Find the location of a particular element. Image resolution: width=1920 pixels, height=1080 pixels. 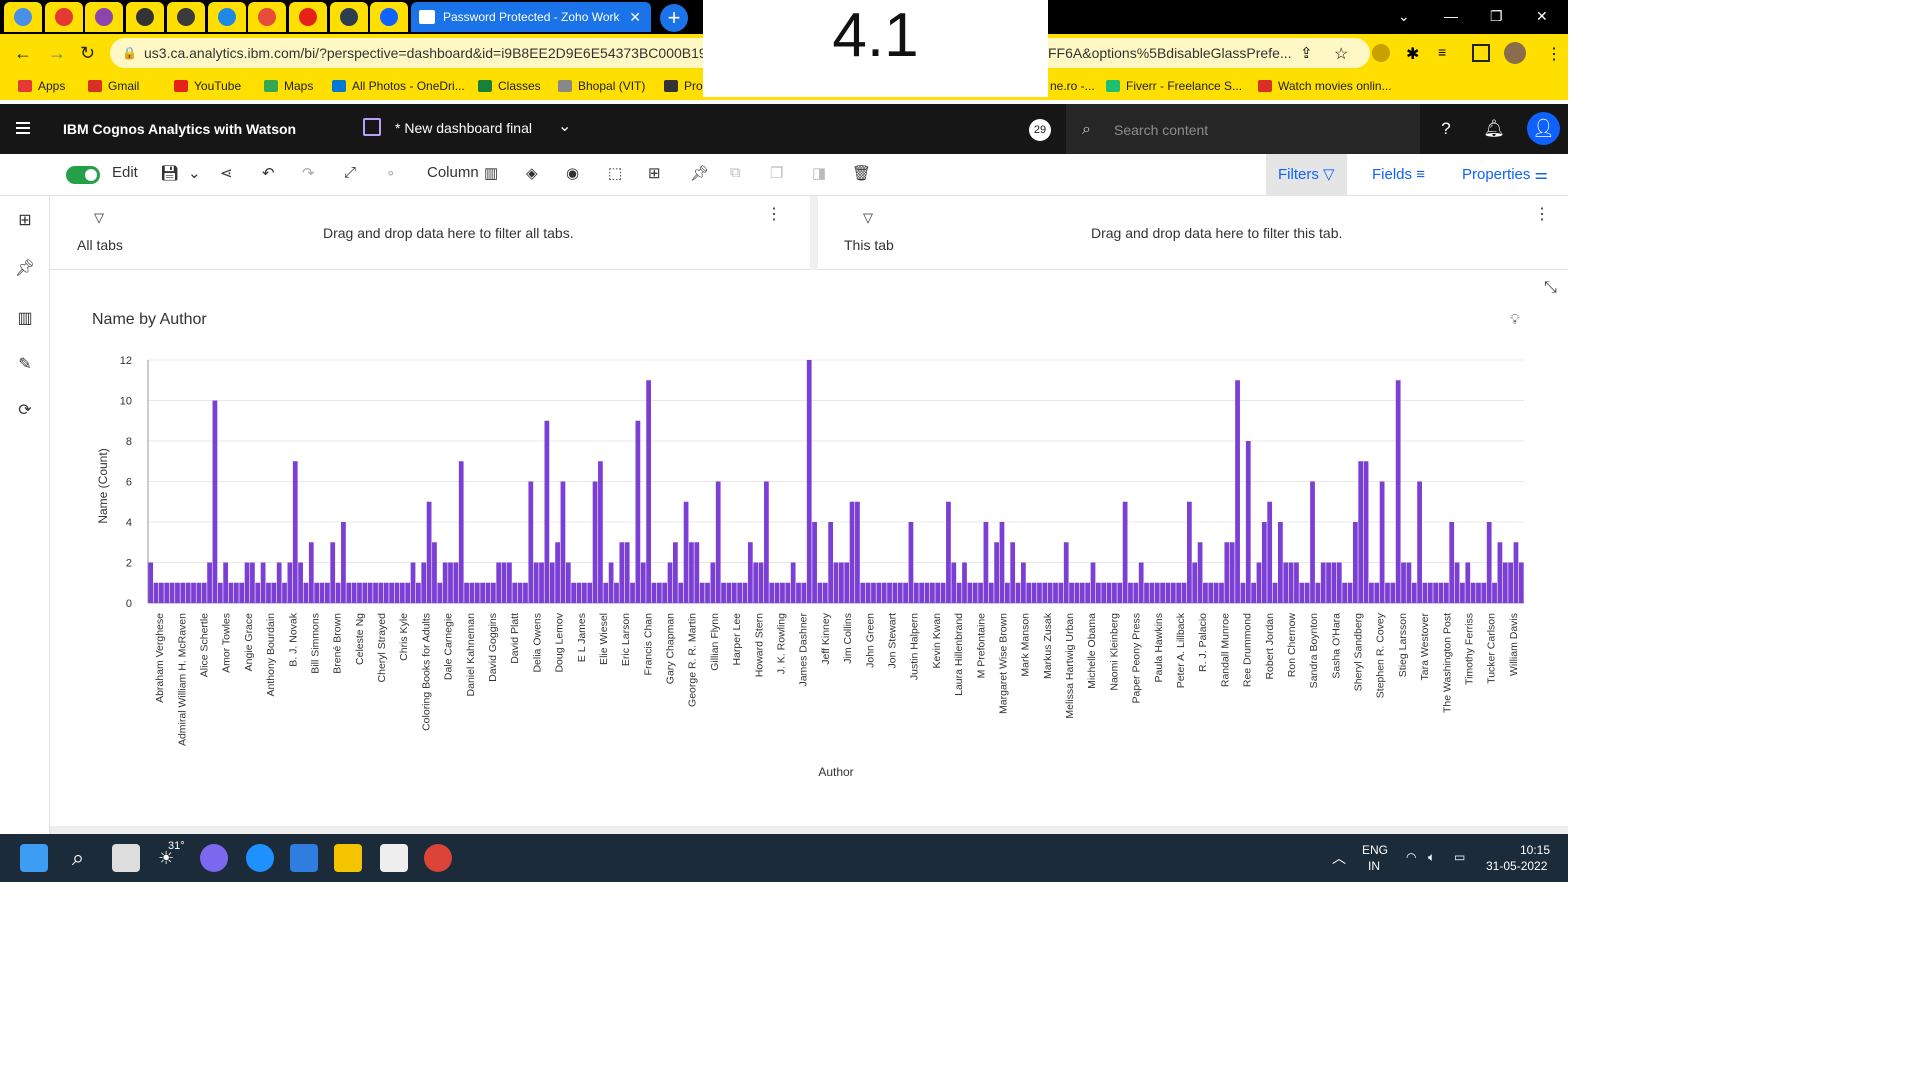

mail-app-icon is located at coordinates (304, 858).